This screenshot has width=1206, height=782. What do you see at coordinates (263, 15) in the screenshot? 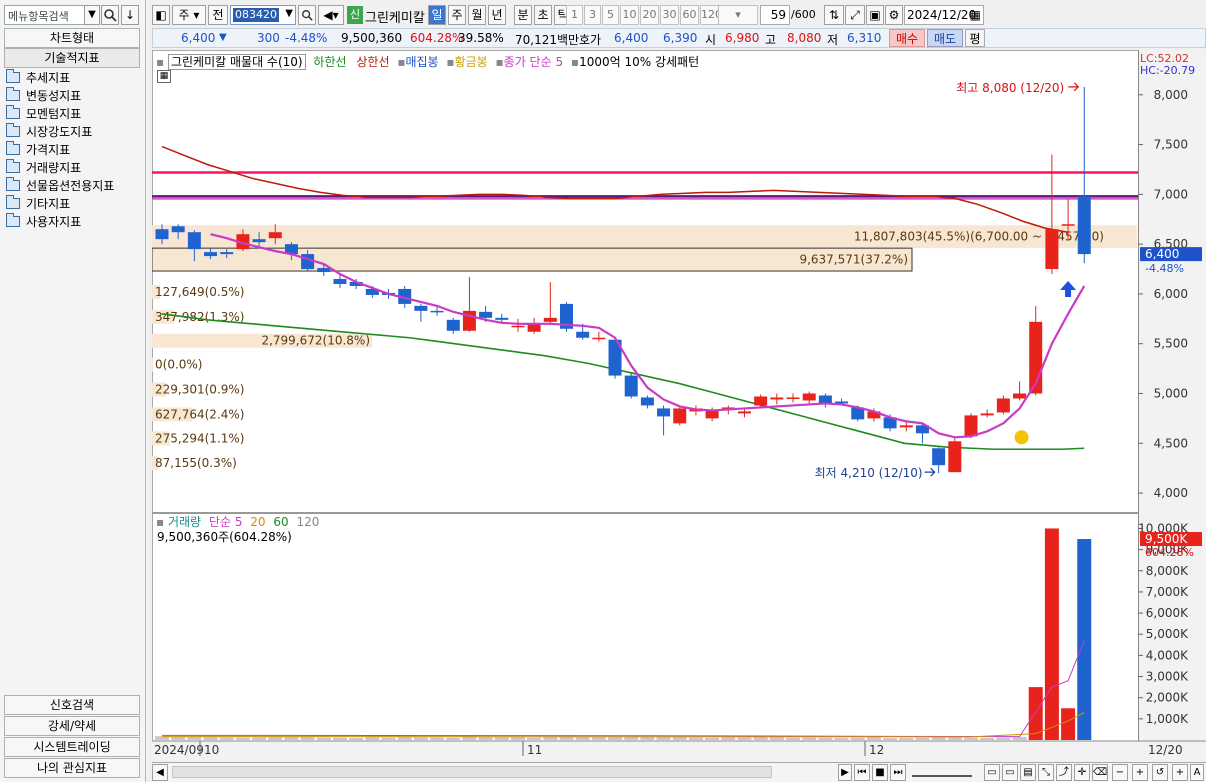
I see `stock-code-input: 083420 ▼` at bounding box center [263, 15].